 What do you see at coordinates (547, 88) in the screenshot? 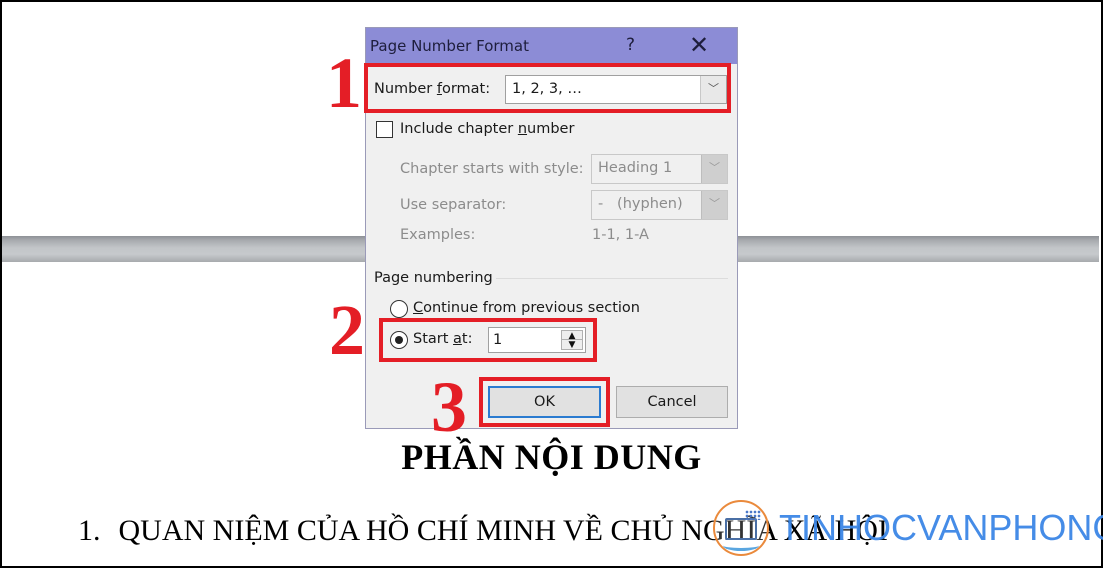
I see `highlight-number-format` at bounding box center [547, 88].